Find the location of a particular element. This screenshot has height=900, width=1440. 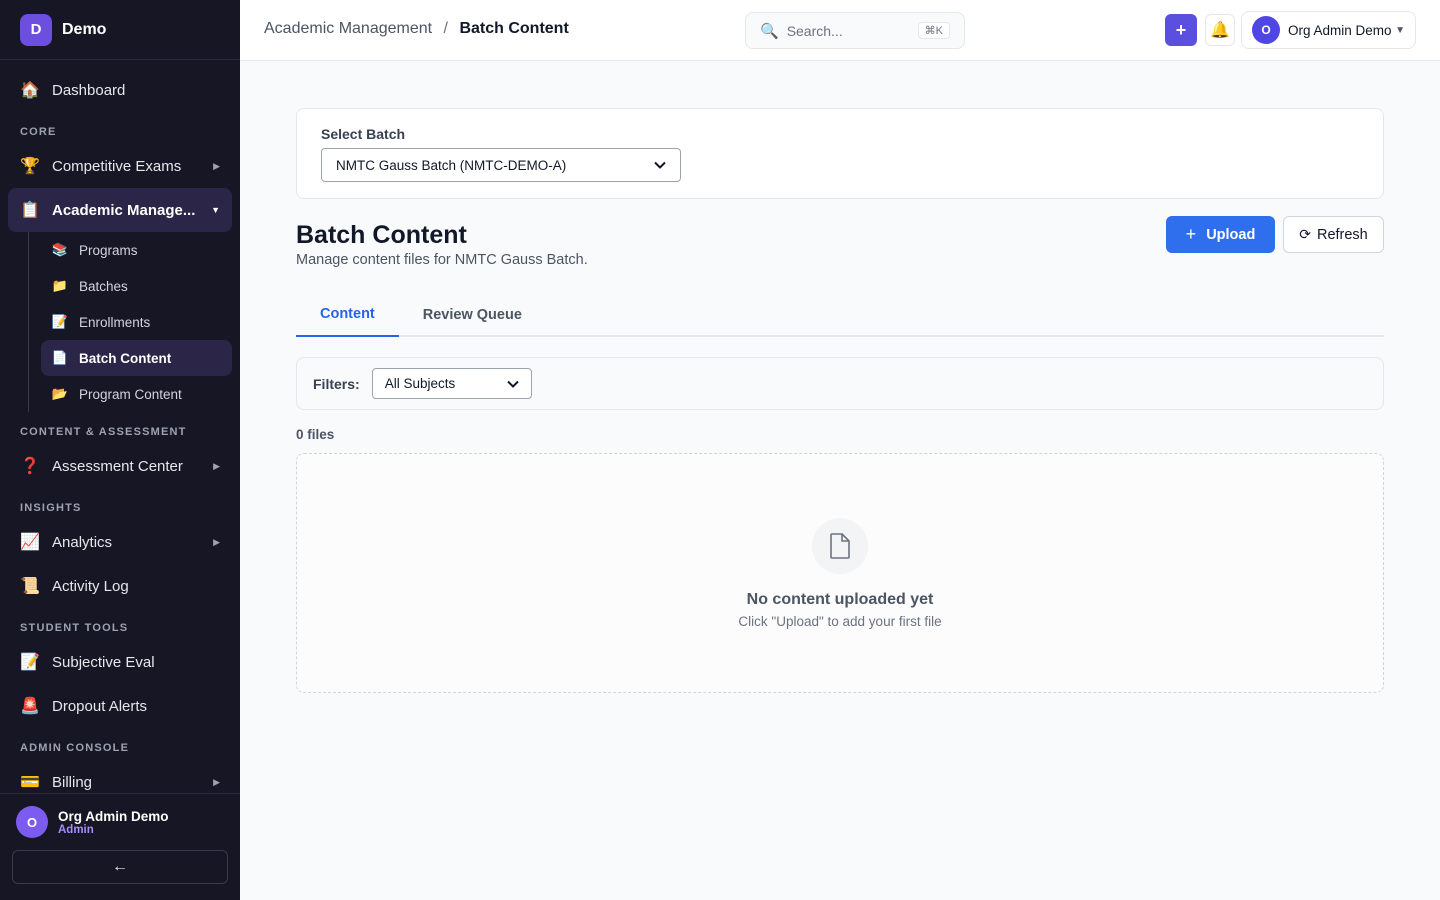

open-folder-icon: 📂 is located at coordinates (60, 393).